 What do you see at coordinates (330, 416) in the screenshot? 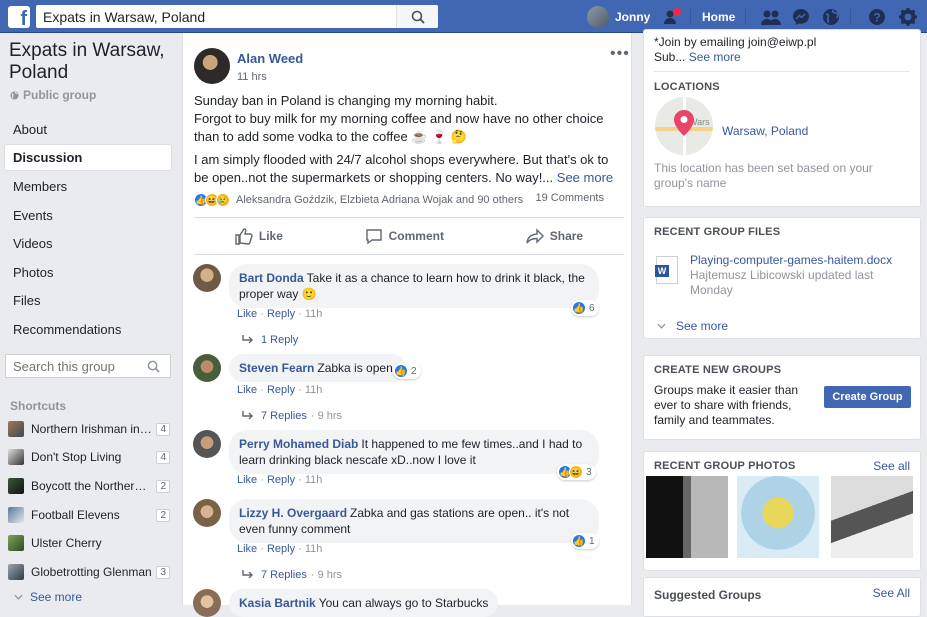
I see `replies-time-value: 9 hrs` at bounding box center [330, 416].